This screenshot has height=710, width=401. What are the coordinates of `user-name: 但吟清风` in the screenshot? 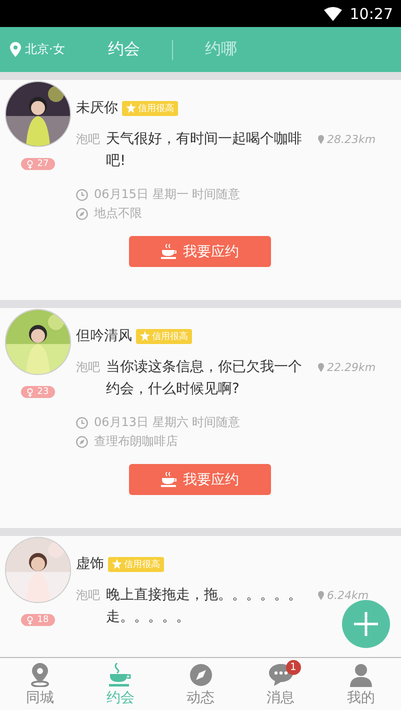 It's located at (104, 336).